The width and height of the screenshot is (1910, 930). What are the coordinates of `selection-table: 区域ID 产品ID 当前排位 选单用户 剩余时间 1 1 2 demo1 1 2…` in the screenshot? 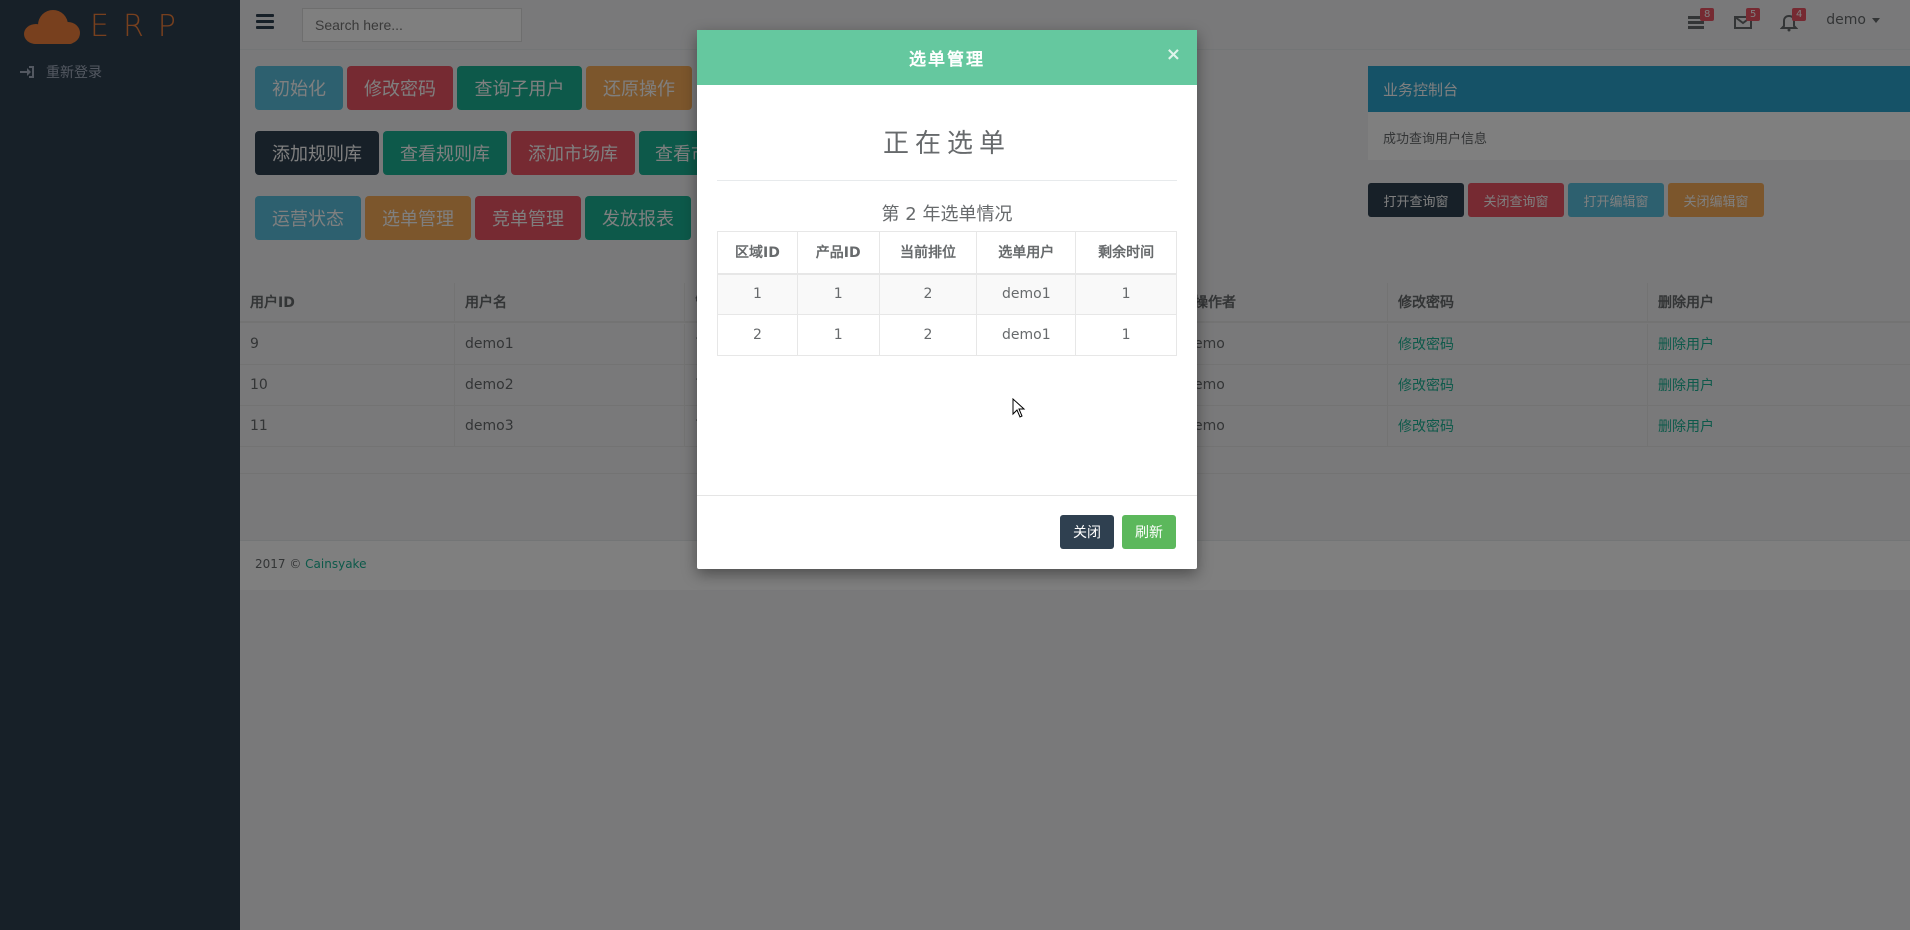 It's located at (947, 293).